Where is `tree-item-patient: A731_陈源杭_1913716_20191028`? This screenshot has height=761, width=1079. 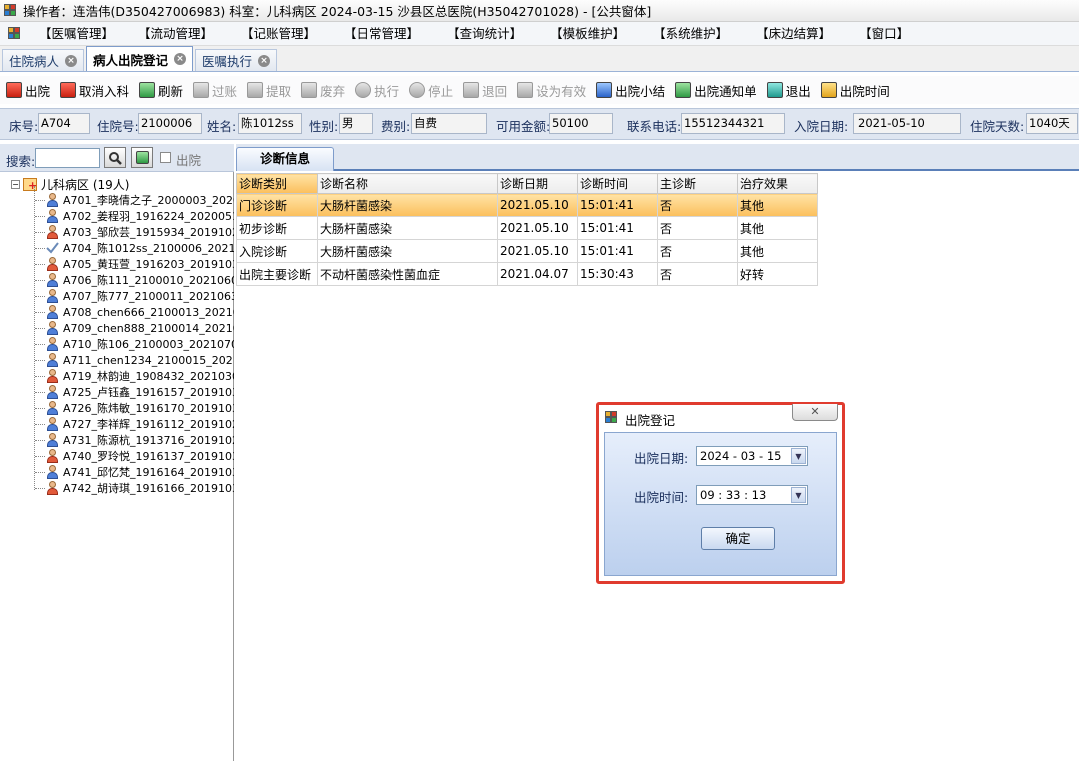
tree-item-patient: A731_陈源杭_1913716_20191028 is located at coordinates (134, 440).